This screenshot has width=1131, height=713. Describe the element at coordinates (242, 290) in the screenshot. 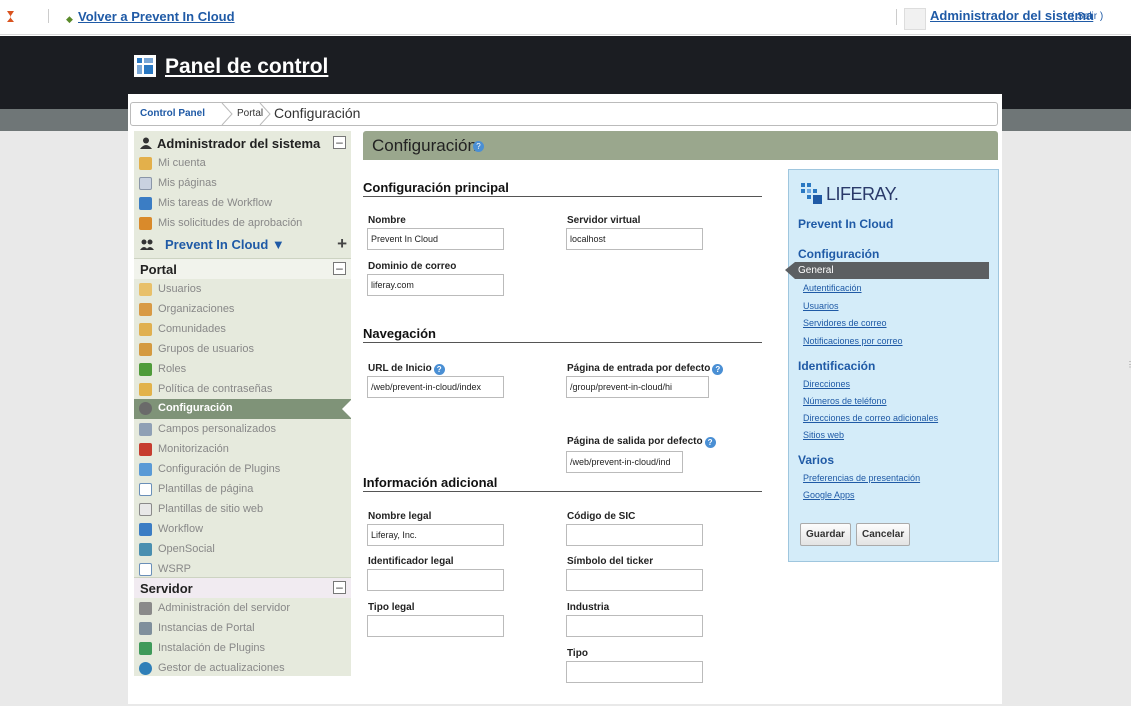

I see `sidebar-item-usuarios: Usuarios` at that location.